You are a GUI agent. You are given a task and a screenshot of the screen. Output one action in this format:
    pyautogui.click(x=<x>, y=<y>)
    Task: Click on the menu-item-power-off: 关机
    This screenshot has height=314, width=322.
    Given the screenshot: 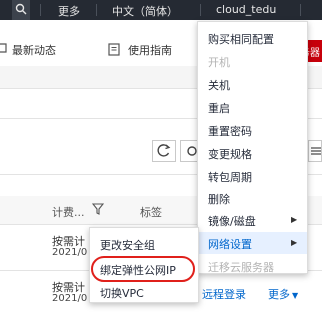 What is the action you would take?
    pyautogui.click(x=219, y=85)
    